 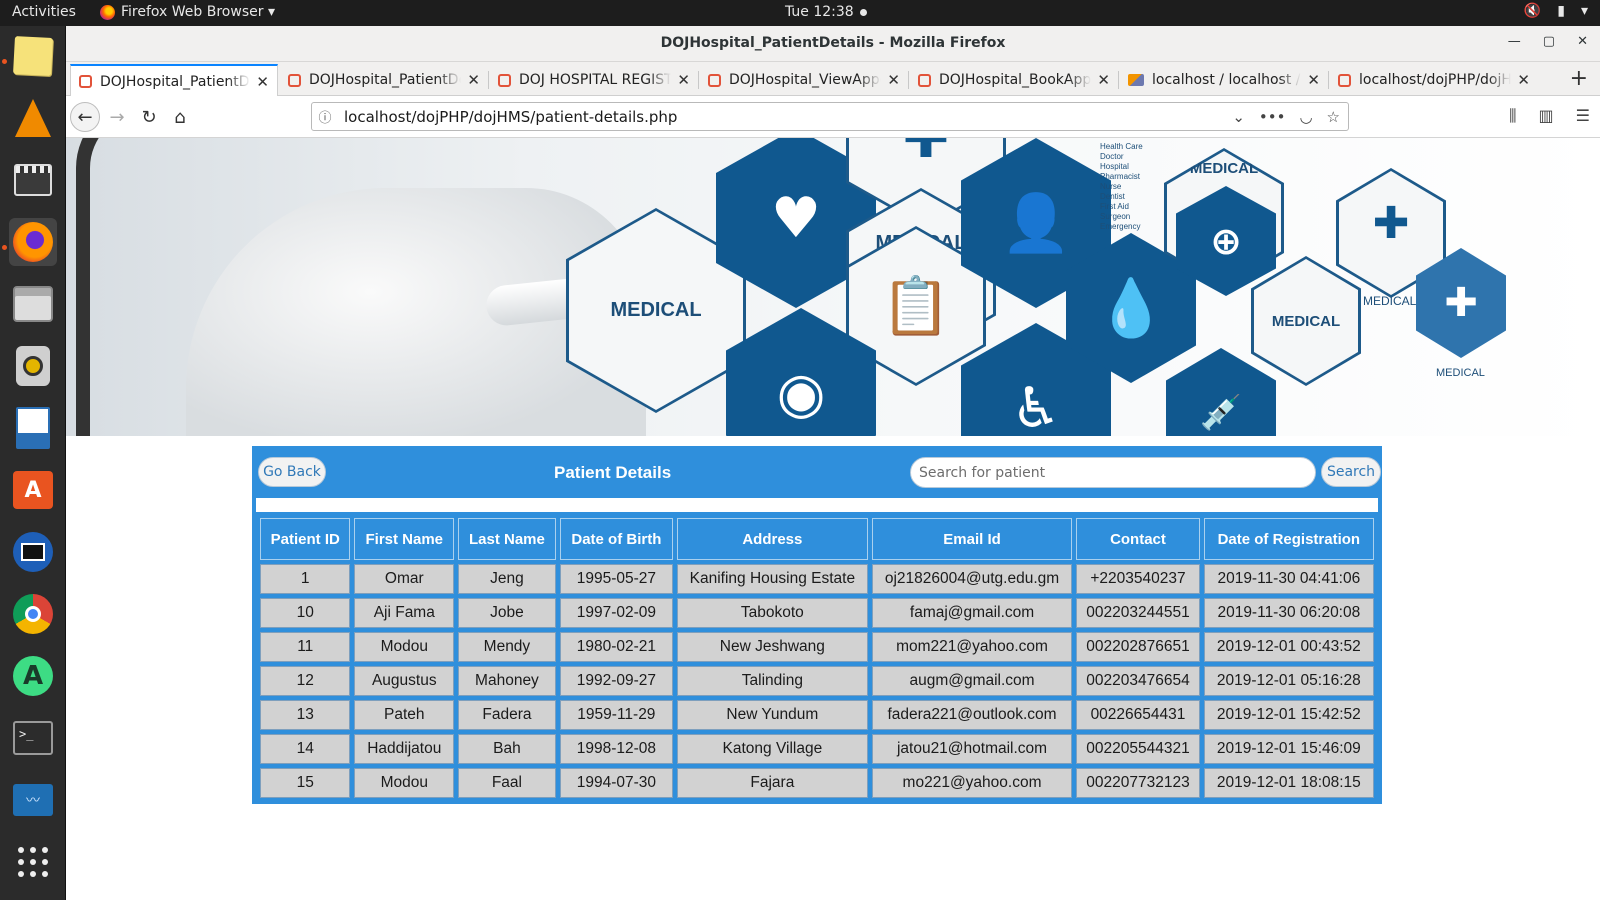 What do you see at coordinates (404, 681) in the screenshot?
I see `table-cell: Augustus` at bounding box center [404, 681].